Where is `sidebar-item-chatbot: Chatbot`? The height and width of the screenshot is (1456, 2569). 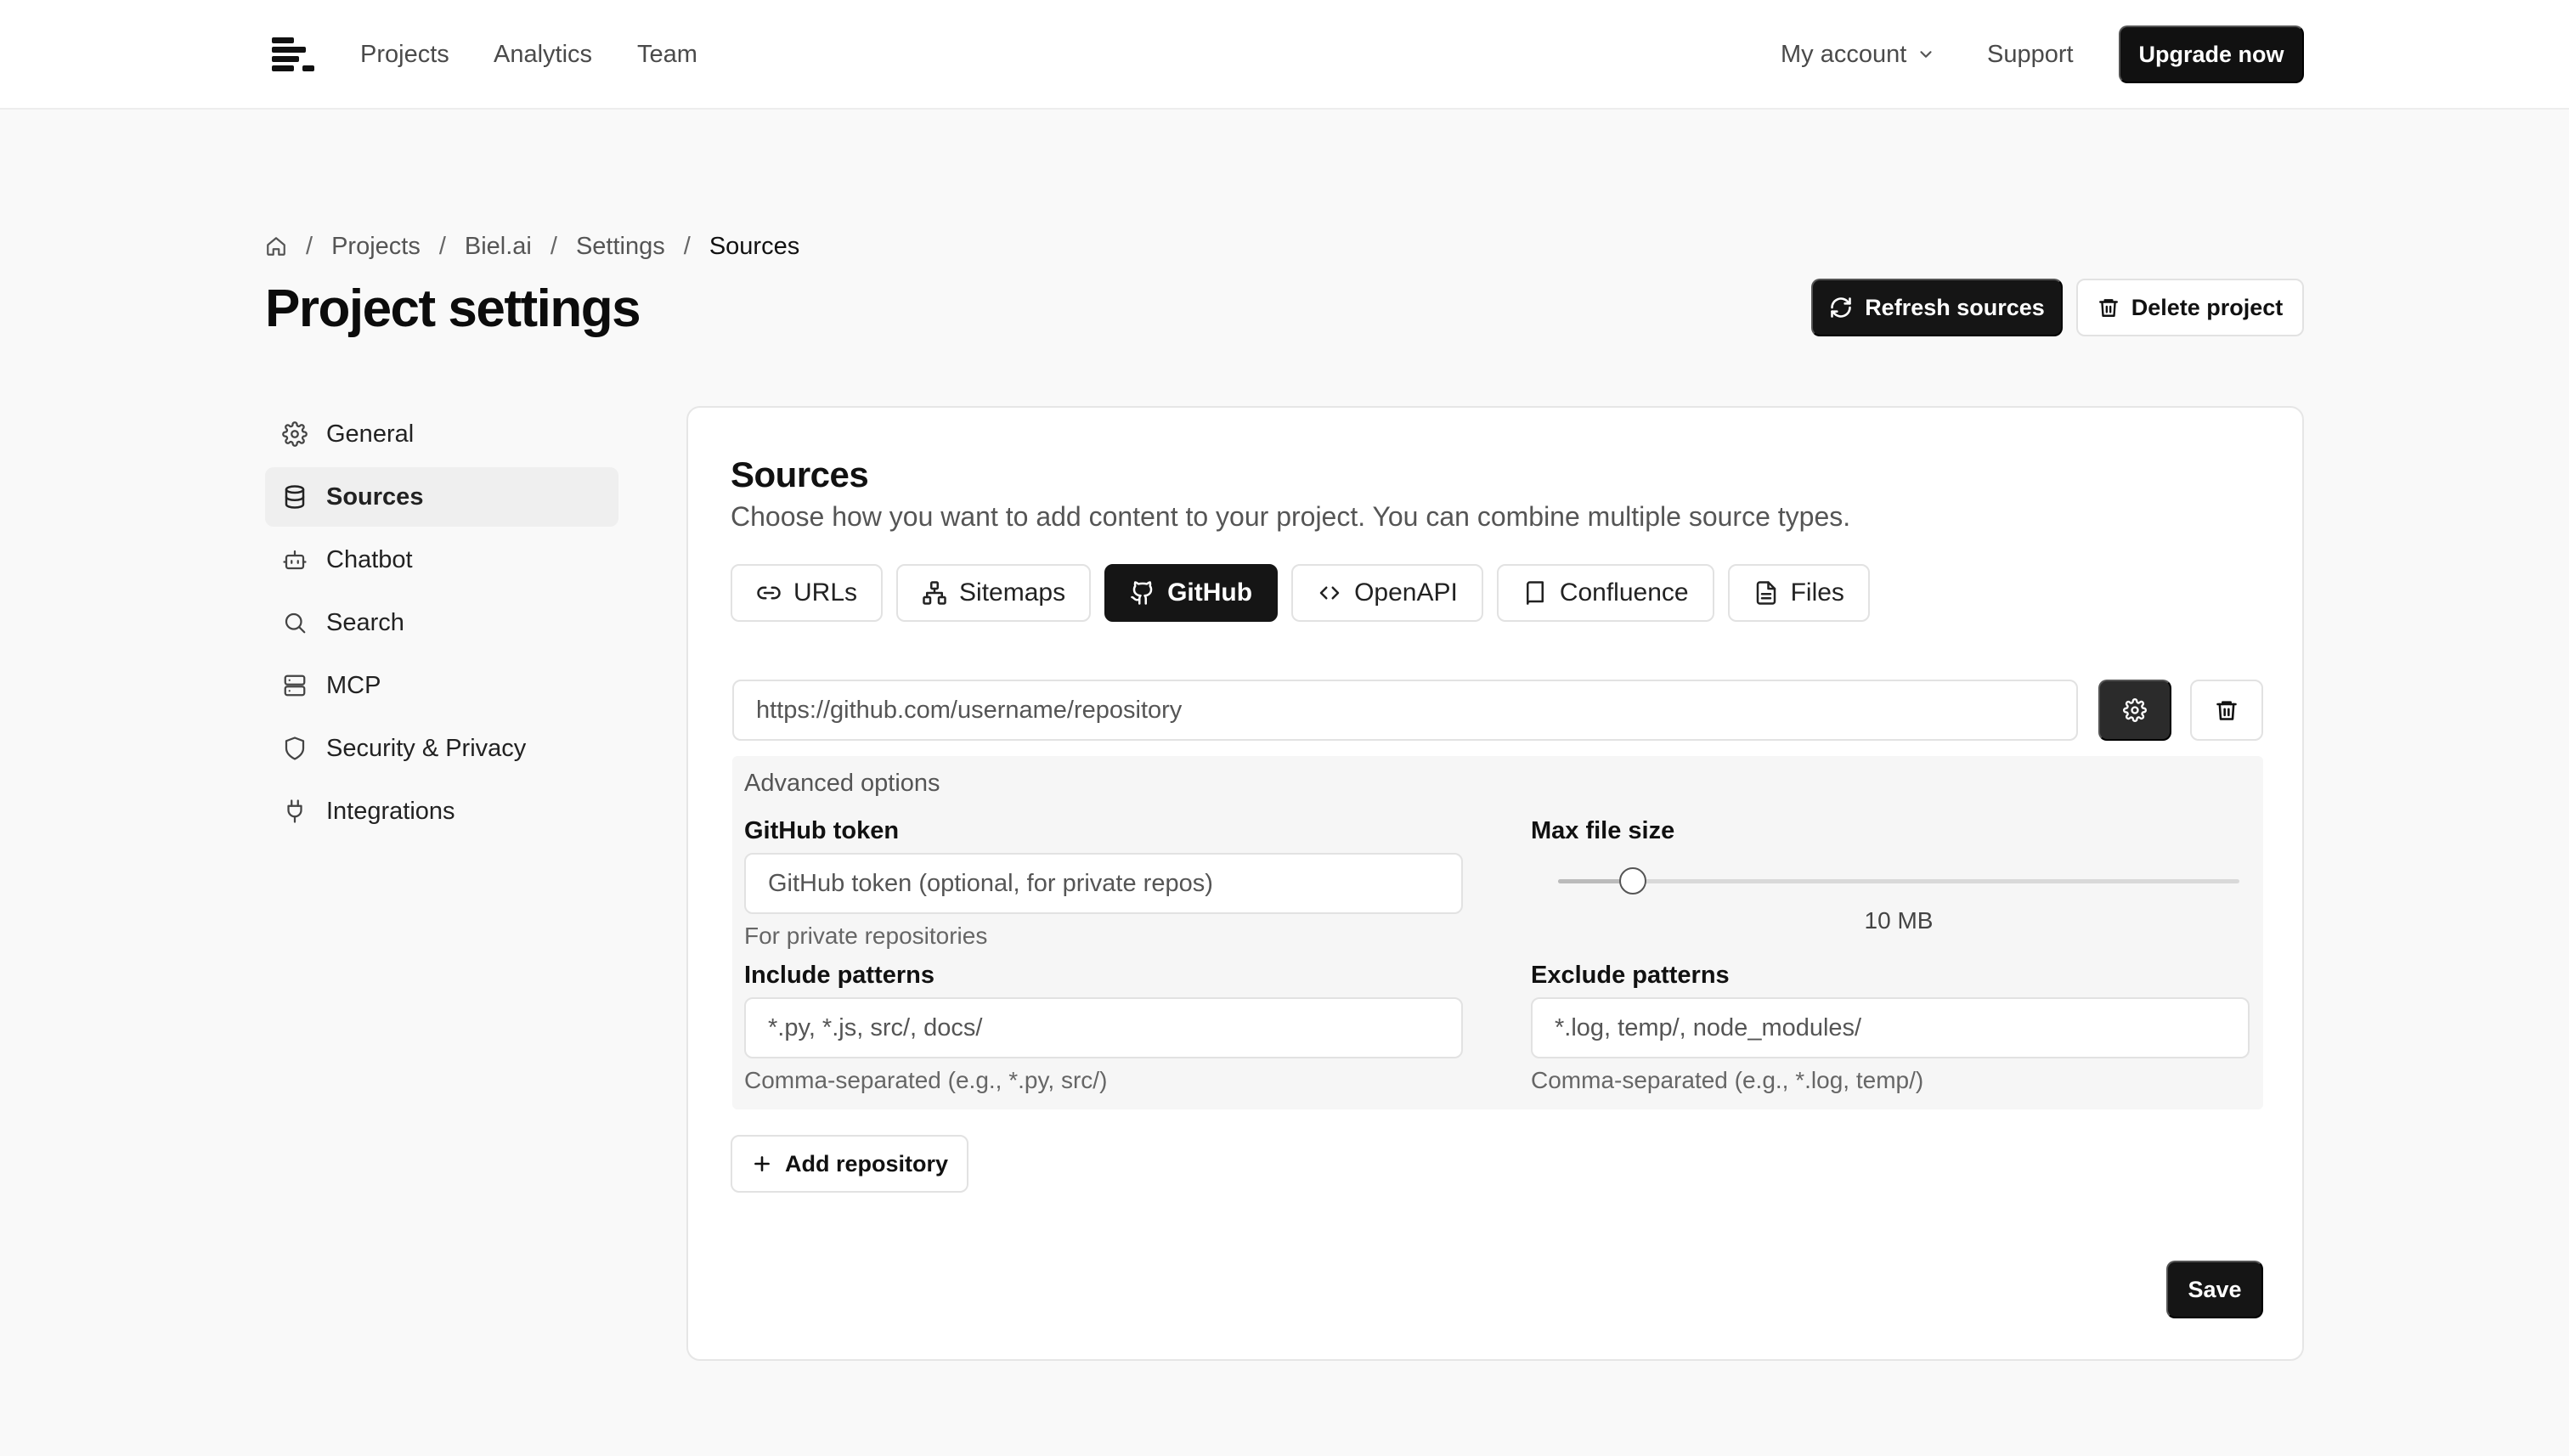
sidebar-item-chatbot: Chatbot is located at coordinates (442, 560).